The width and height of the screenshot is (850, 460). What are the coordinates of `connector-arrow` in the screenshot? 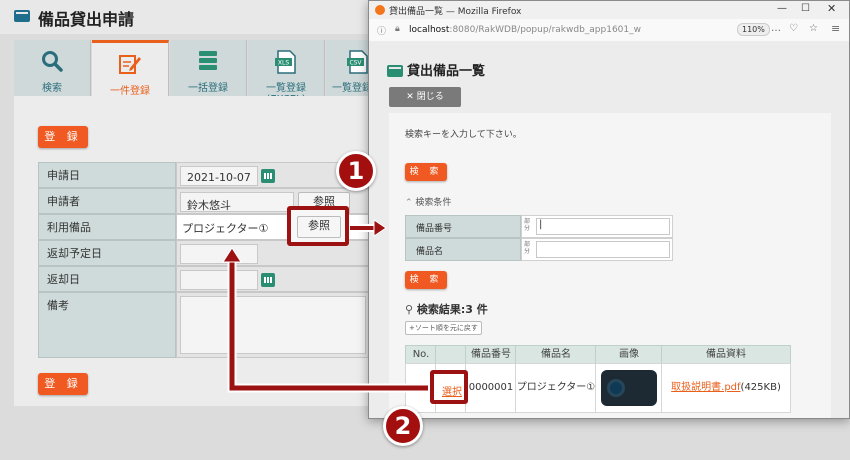 It's located at (325, 320).